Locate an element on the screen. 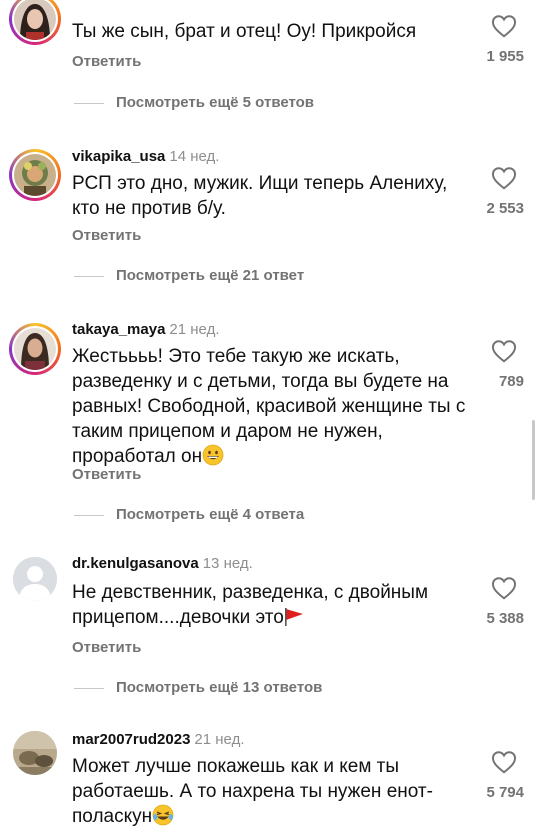 This screenshot has width=540, height=829. view-more-replies-label: Посмотреть ещё 4 ответа is located at coordinates (210, 514).